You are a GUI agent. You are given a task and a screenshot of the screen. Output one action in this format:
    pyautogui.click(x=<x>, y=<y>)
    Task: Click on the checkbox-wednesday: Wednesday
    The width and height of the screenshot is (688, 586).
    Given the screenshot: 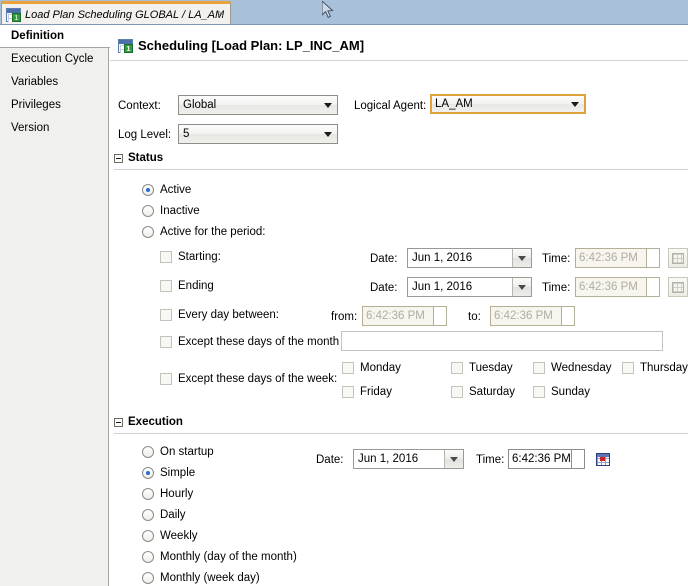 What is the action you would take?
    pyautogui.click(x=572, y=368)
    